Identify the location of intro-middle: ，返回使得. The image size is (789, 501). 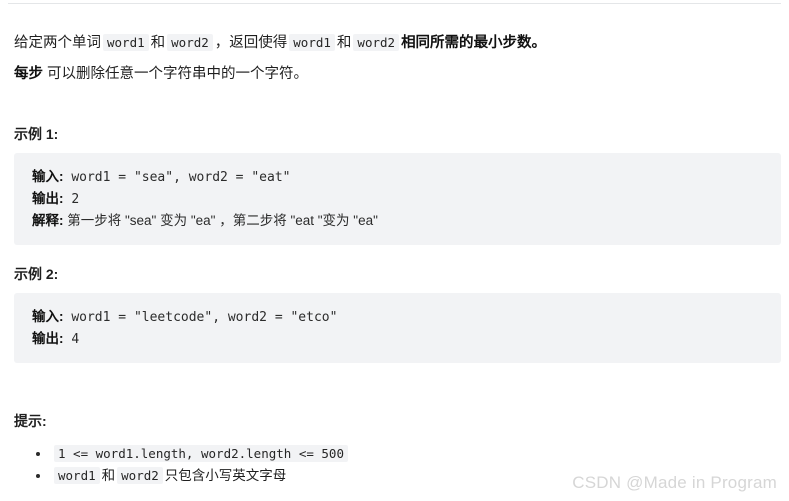
(251, 42).